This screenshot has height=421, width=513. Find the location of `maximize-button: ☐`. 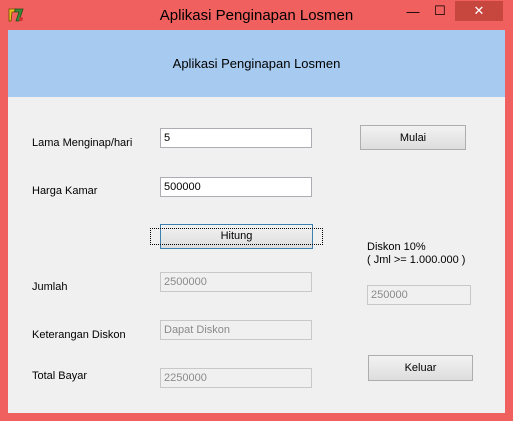

maximize-button: ☐ is located at coordinates (440, 11).